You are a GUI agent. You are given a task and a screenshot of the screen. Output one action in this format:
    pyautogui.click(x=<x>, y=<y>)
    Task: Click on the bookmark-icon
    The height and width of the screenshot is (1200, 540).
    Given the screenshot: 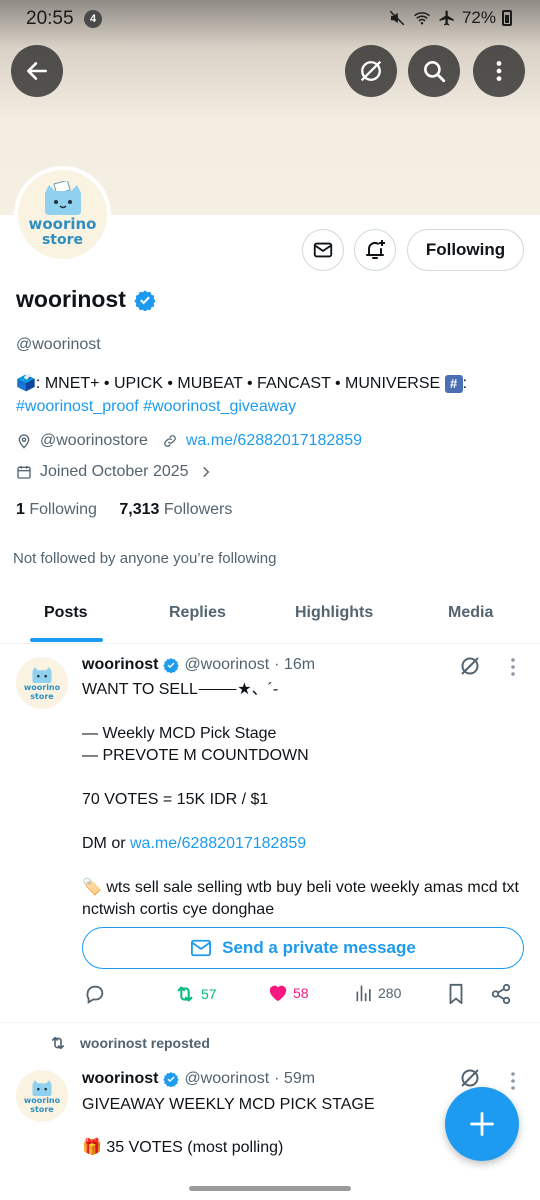 What is the action you would take?
    pyautogui.click(x=456, y=994)
    